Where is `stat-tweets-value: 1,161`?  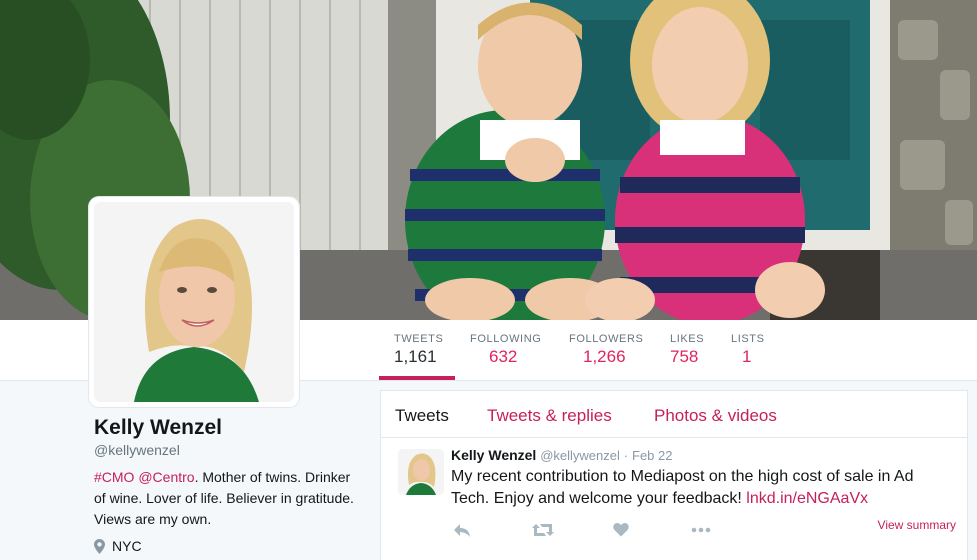
stat-tweets-value: 1,161 is located at coordinates (415, 356).